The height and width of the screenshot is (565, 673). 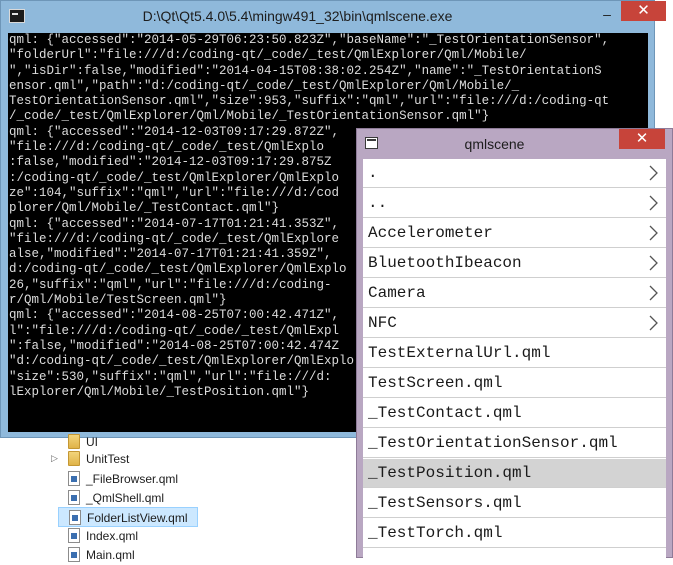 I want to click on tree-item: FolderListView.qml, so click(x=128, y=517).